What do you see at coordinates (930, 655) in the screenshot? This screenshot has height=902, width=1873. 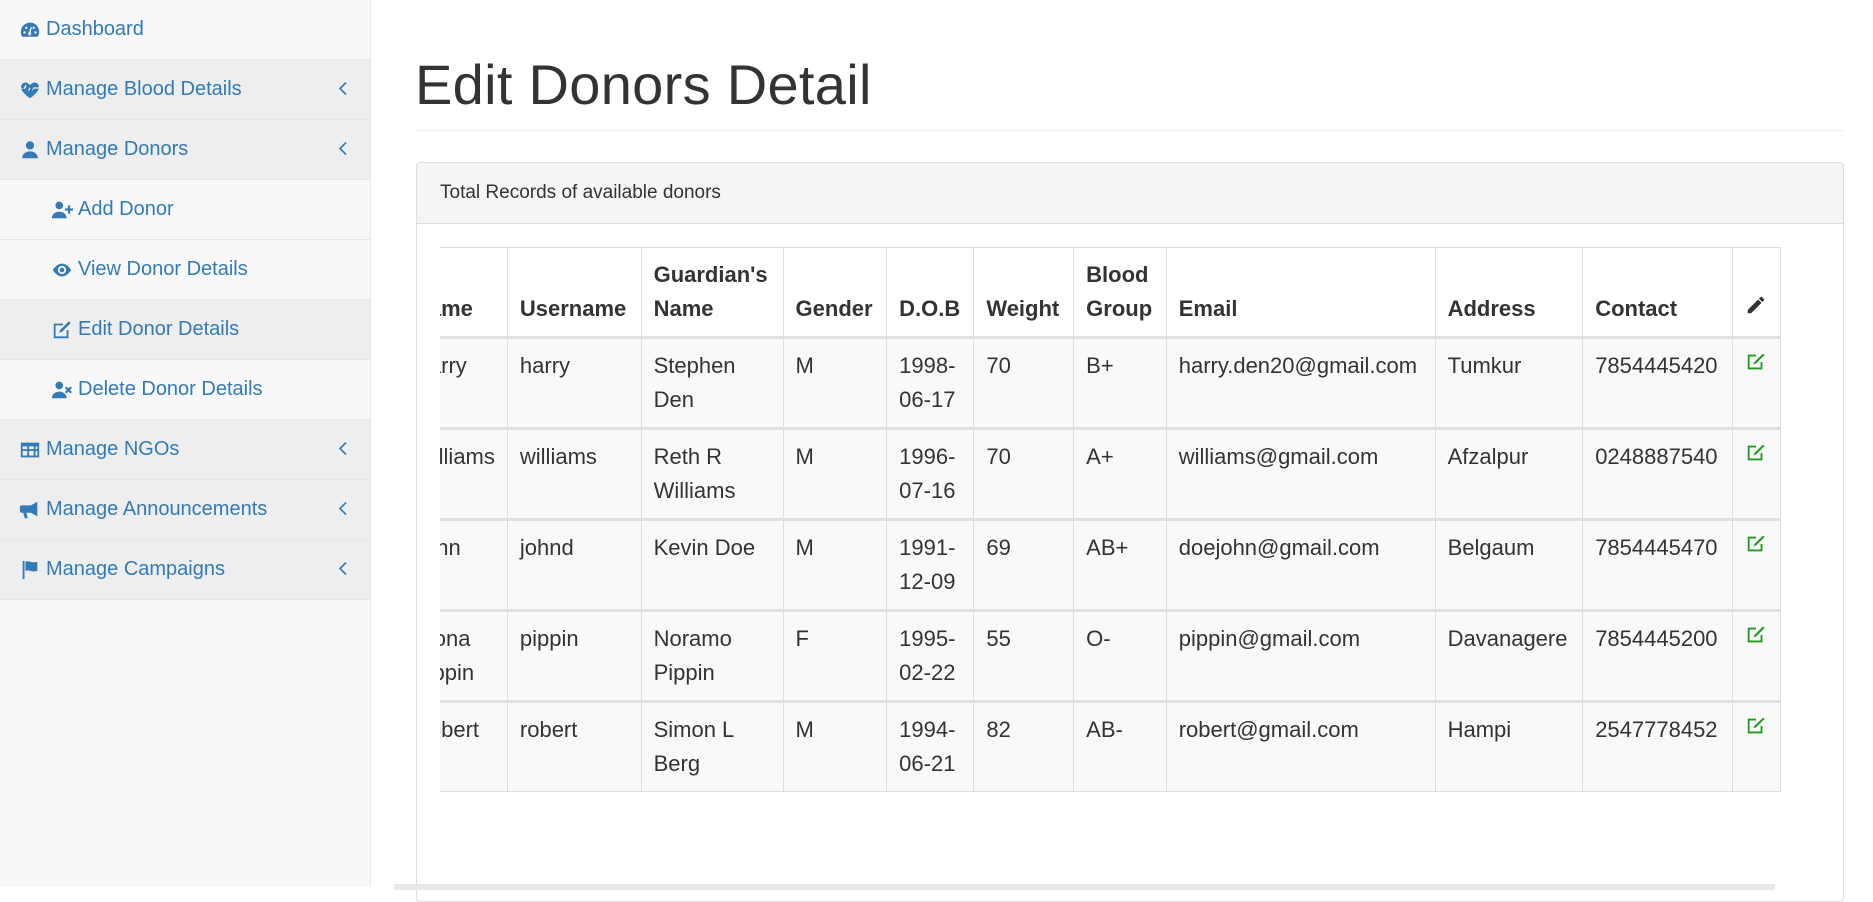 I see `cell-dob: 1995-02-22` at bounding box center [930, 655].